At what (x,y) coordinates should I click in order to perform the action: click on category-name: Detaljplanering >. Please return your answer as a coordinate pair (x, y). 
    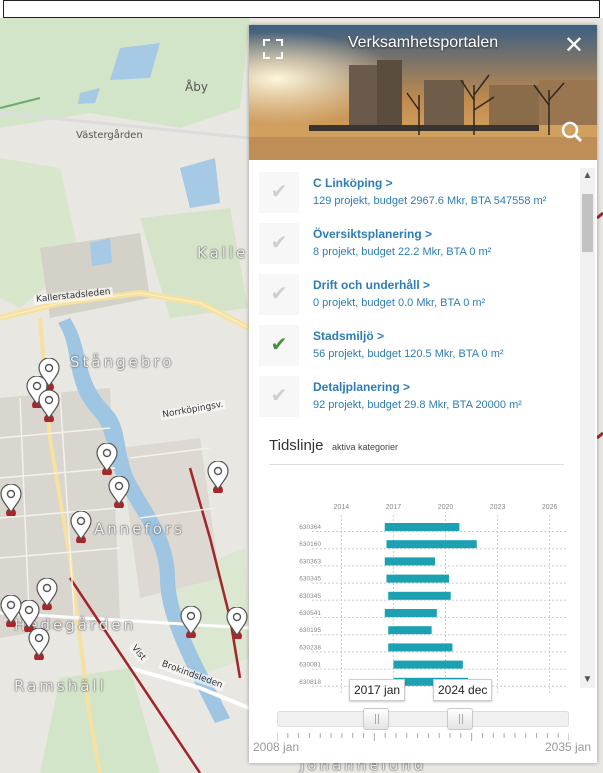
    Looking at the image, I should click on (361, 387).